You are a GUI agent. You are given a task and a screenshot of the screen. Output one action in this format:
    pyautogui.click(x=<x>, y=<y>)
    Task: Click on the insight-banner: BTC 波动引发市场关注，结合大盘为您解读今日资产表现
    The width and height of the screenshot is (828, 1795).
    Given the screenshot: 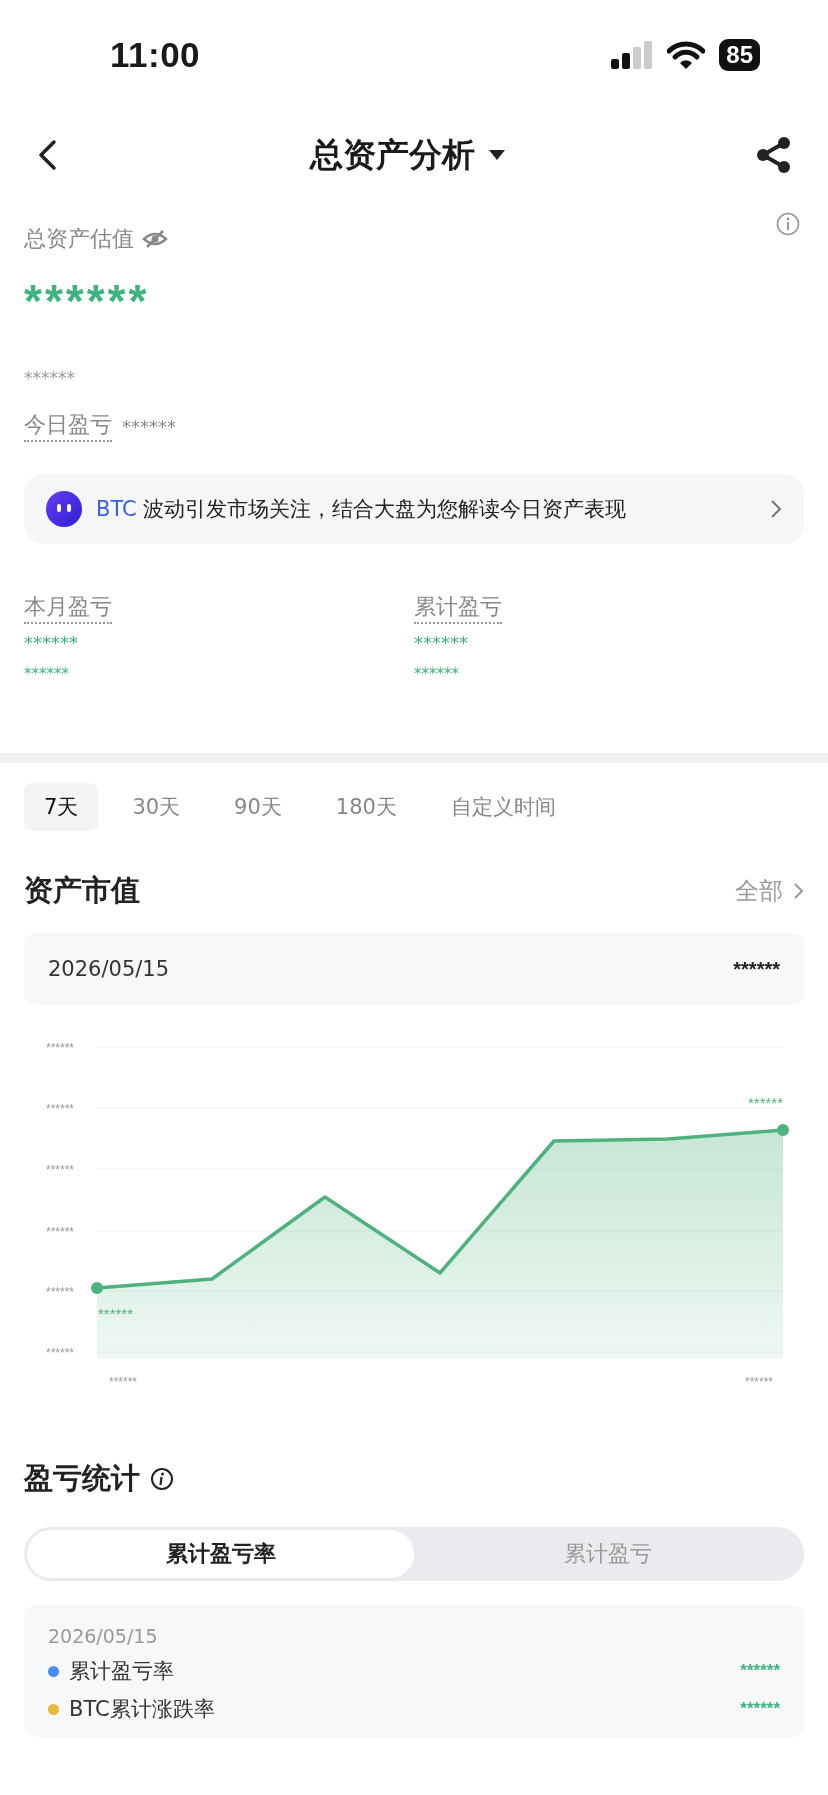 What is the action you would take?
    pyautogui.click(x=414, y=509)
    